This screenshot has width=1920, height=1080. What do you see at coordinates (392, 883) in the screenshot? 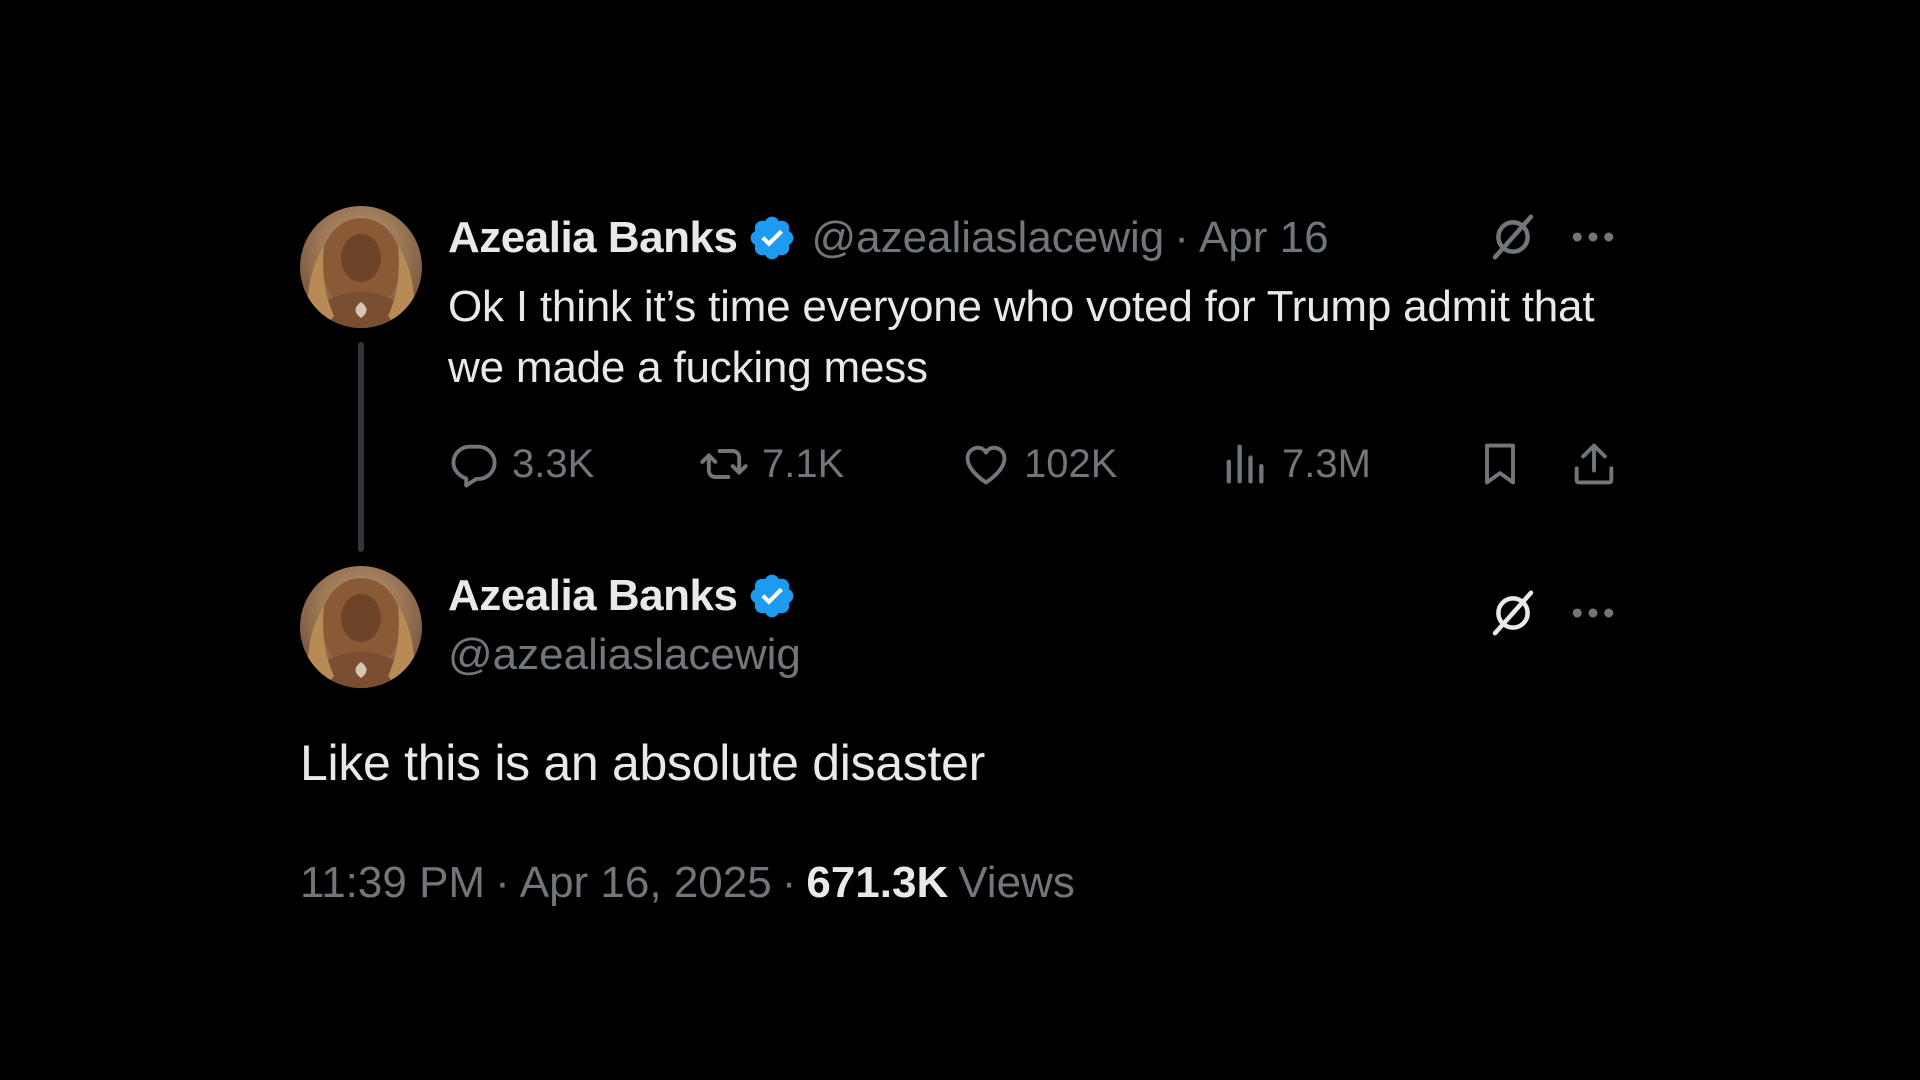
I see `tweet-time: 11:39 PM` at bounding box center [392, 883].